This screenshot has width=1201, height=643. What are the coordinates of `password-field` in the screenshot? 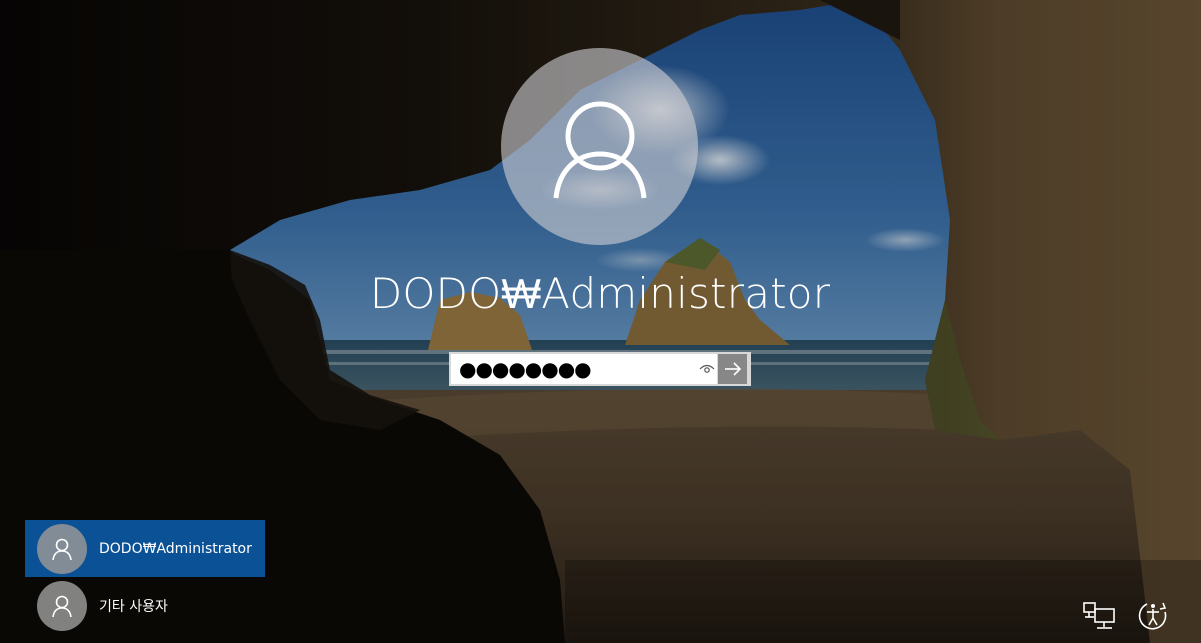 It's located at (573, 369).